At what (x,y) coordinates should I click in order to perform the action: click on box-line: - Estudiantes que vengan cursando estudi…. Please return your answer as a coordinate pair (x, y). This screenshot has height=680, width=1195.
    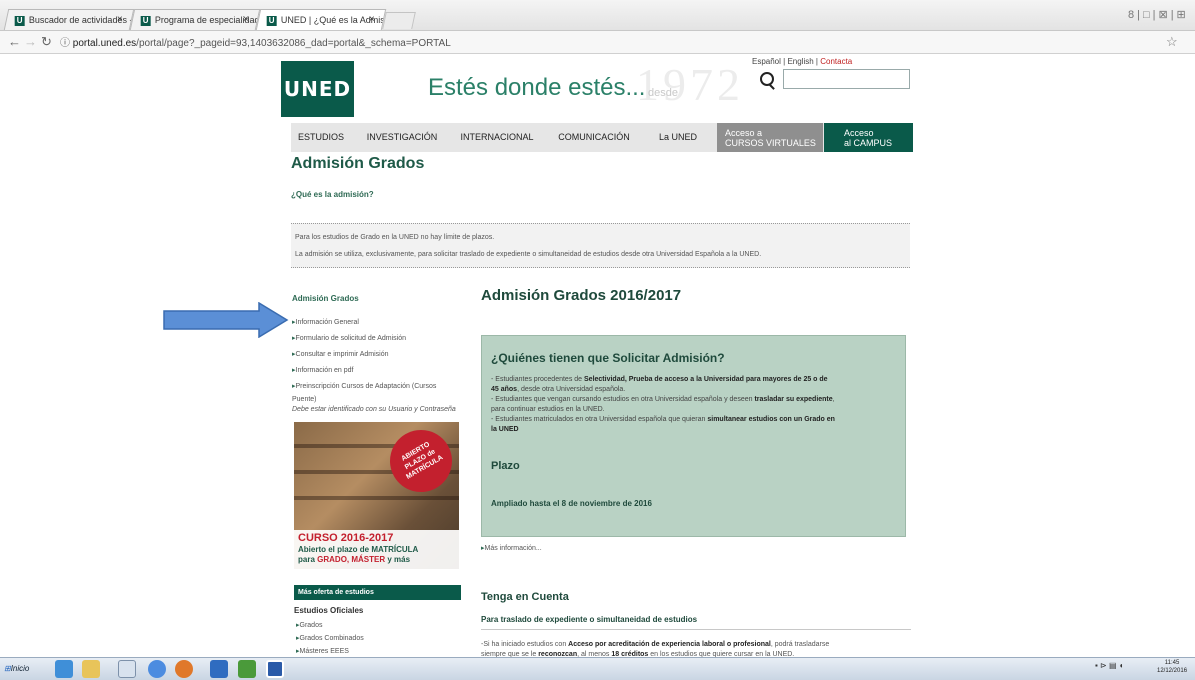
    Looking at the image, I should click on (663, 399).